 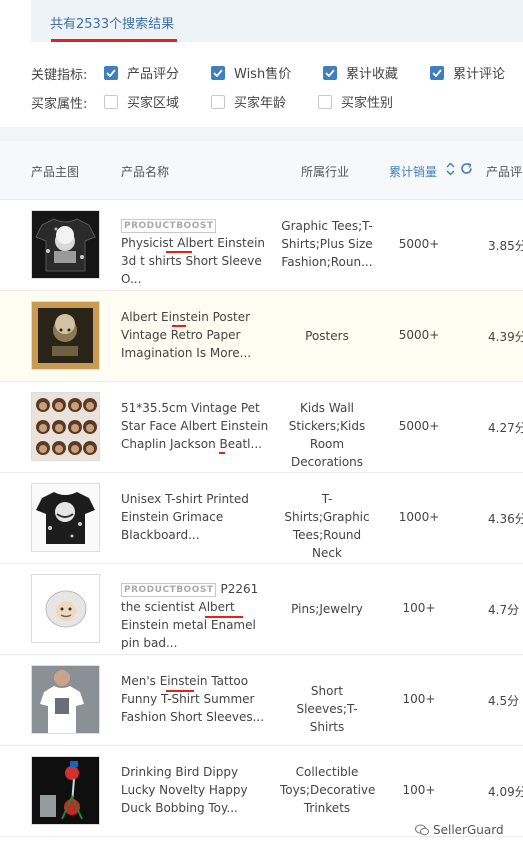 I want to click on rating-value: 4.7分, so click(x=504, y=610).